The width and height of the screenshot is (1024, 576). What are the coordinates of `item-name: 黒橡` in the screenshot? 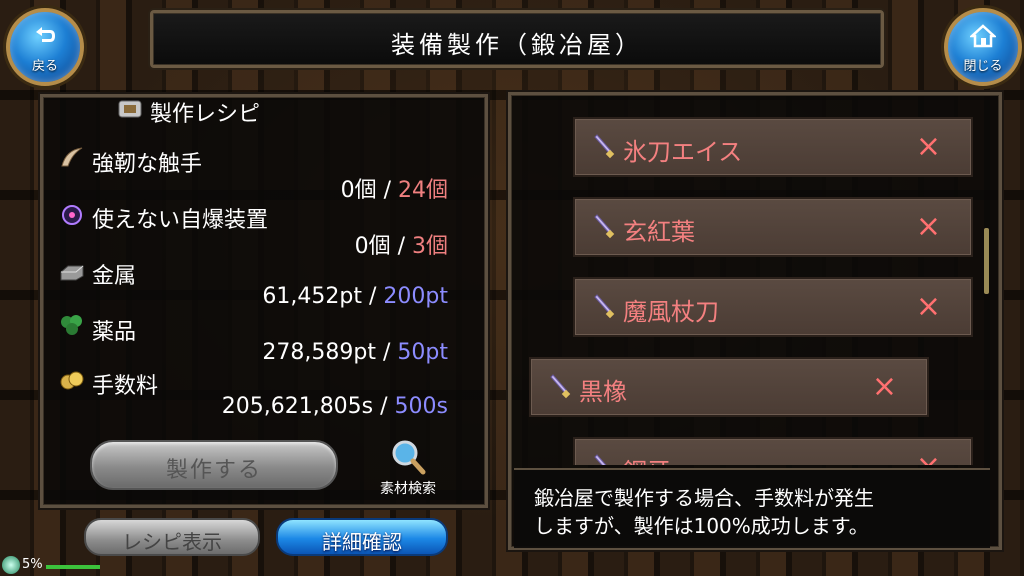 It's located at (603, 392).